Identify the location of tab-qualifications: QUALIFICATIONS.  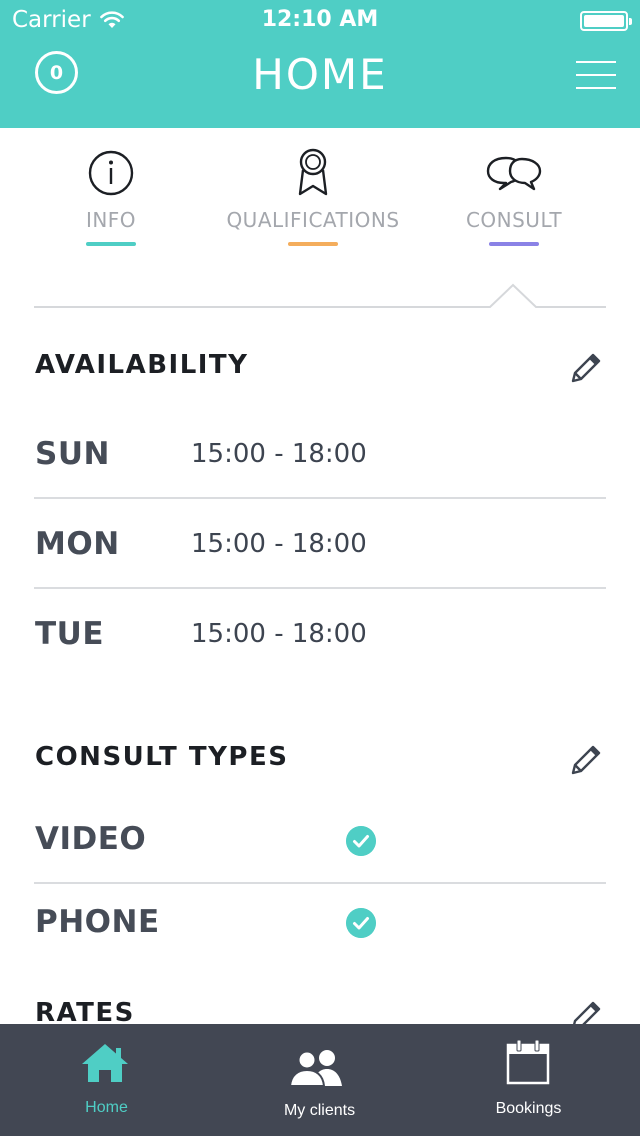
(313, 196).